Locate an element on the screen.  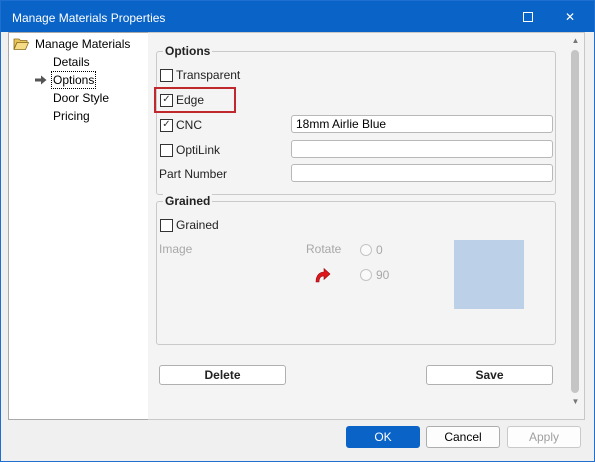
scroll-up-icon: ▲ is located at coordinates (575, 41).